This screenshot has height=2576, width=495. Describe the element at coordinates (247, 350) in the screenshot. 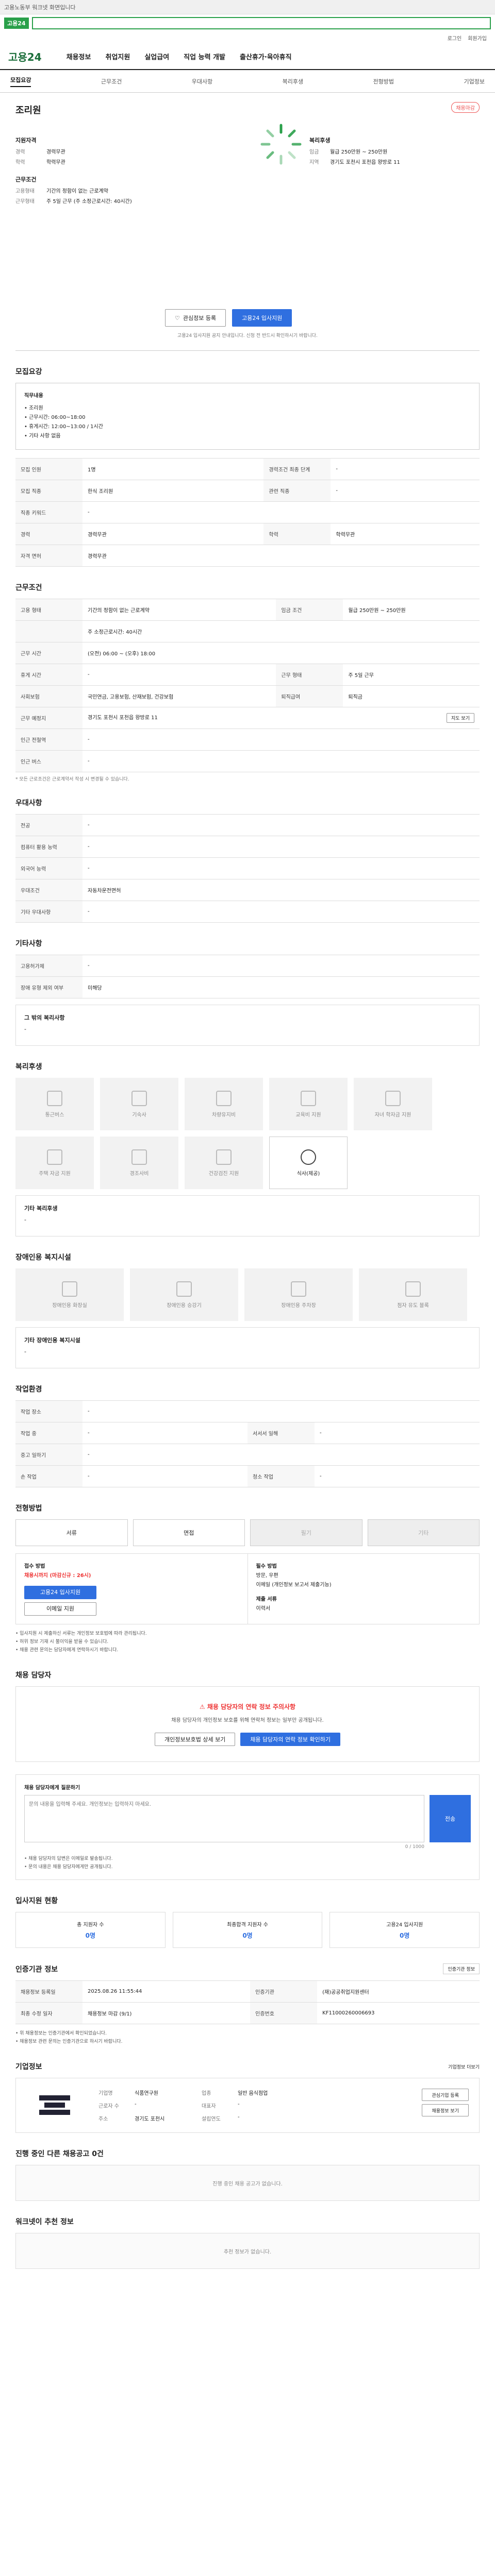

I see `divider` at that location.